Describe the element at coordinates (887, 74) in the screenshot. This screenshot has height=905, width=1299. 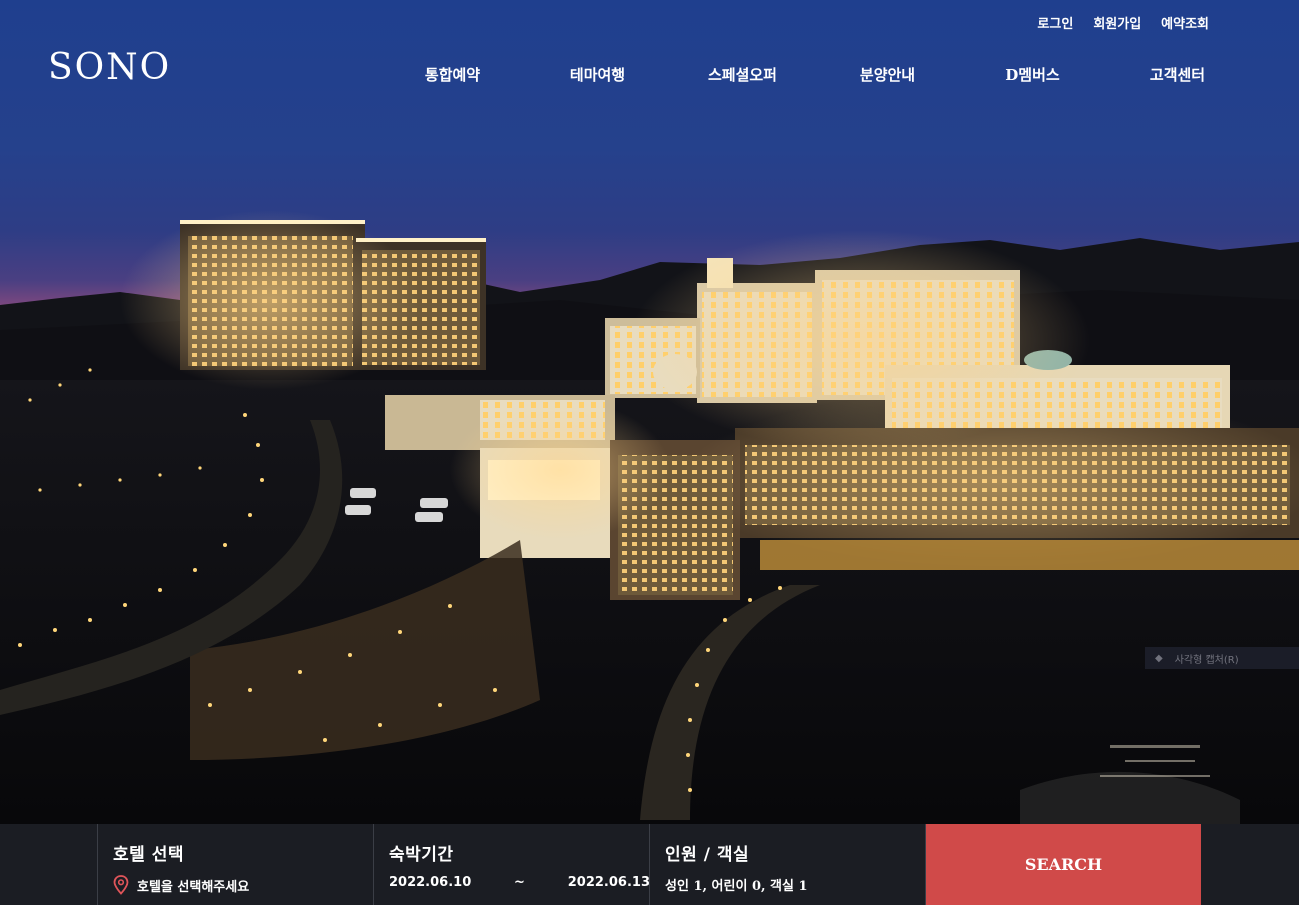
I see `nav-item-sales-info: 분양안내` at that location.